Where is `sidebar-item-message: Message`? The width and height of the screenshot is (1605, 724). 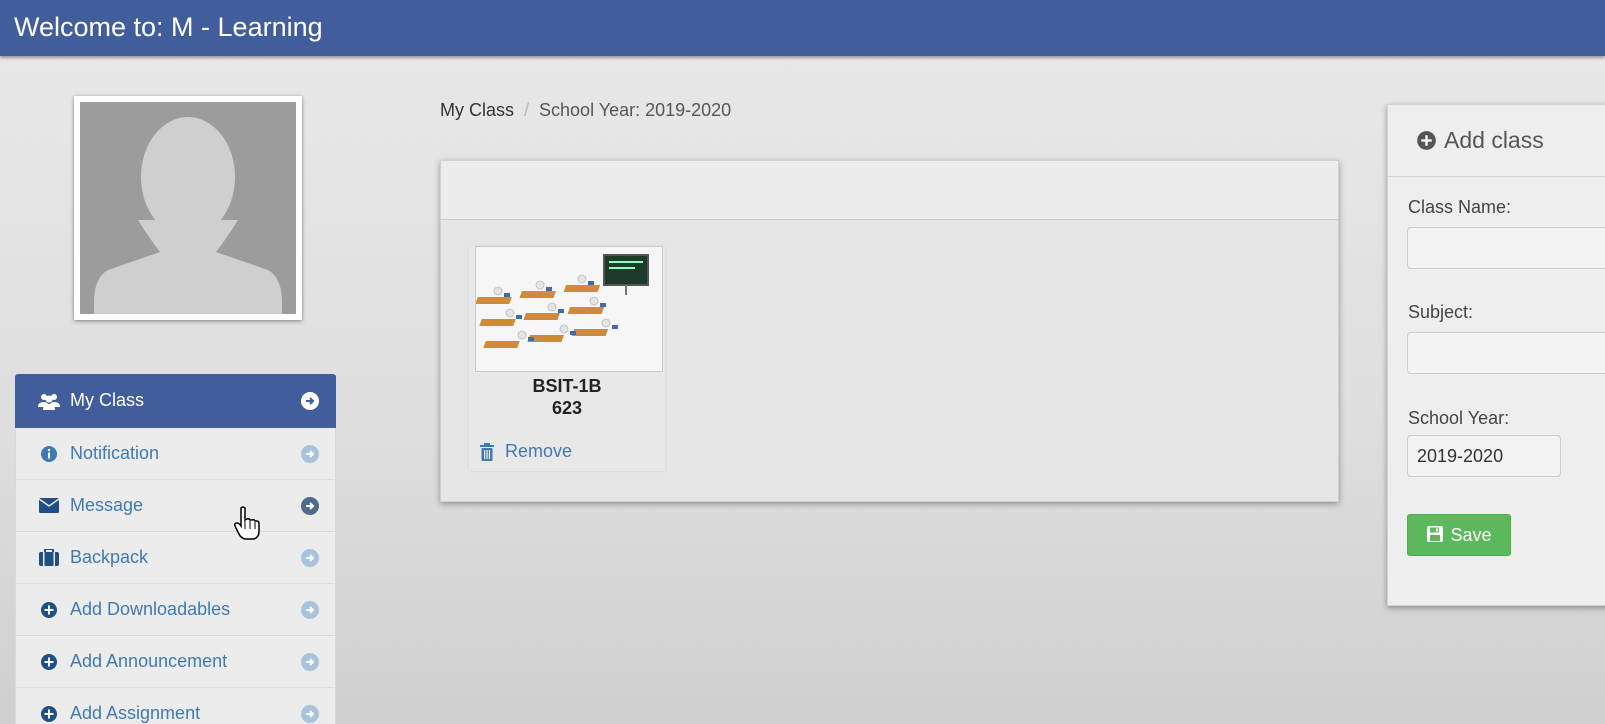 sidebar-item-message: Message is located at coordinates (175, 506).